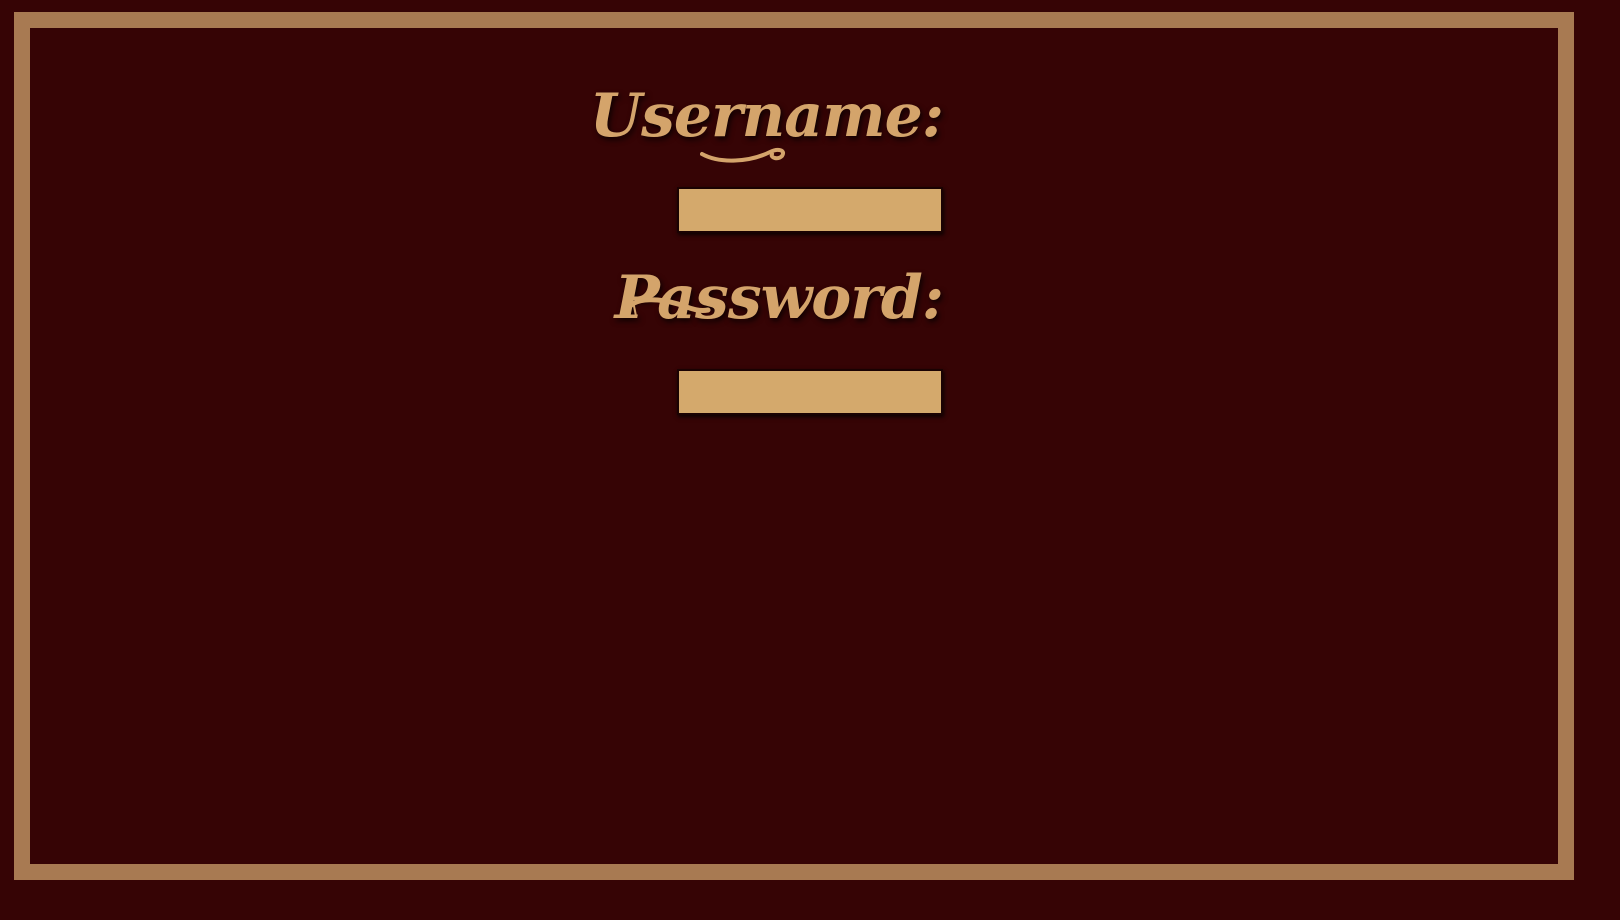 This screenshot has height=920, width=1620. I want to click on password-swash-decoration, so click(669, 307).